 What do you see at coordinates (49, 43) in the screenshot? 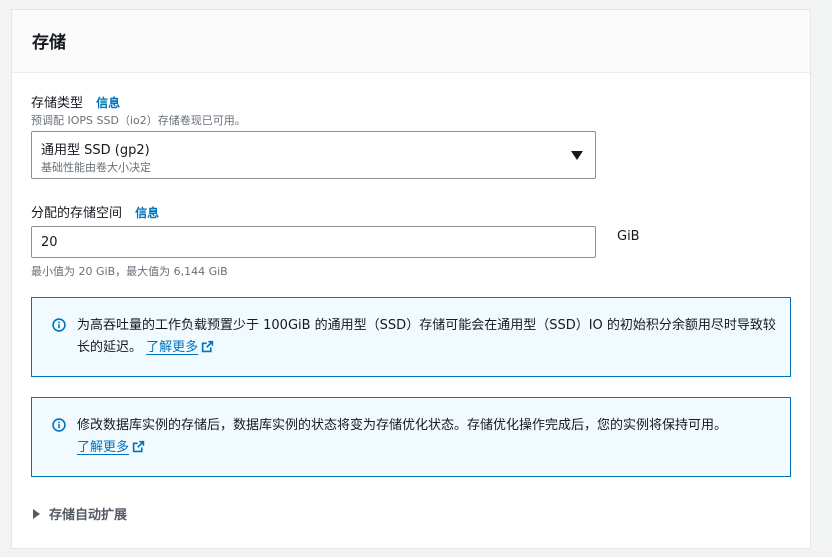
I see `panel-title: 存储` at bounding box center [49, 43].